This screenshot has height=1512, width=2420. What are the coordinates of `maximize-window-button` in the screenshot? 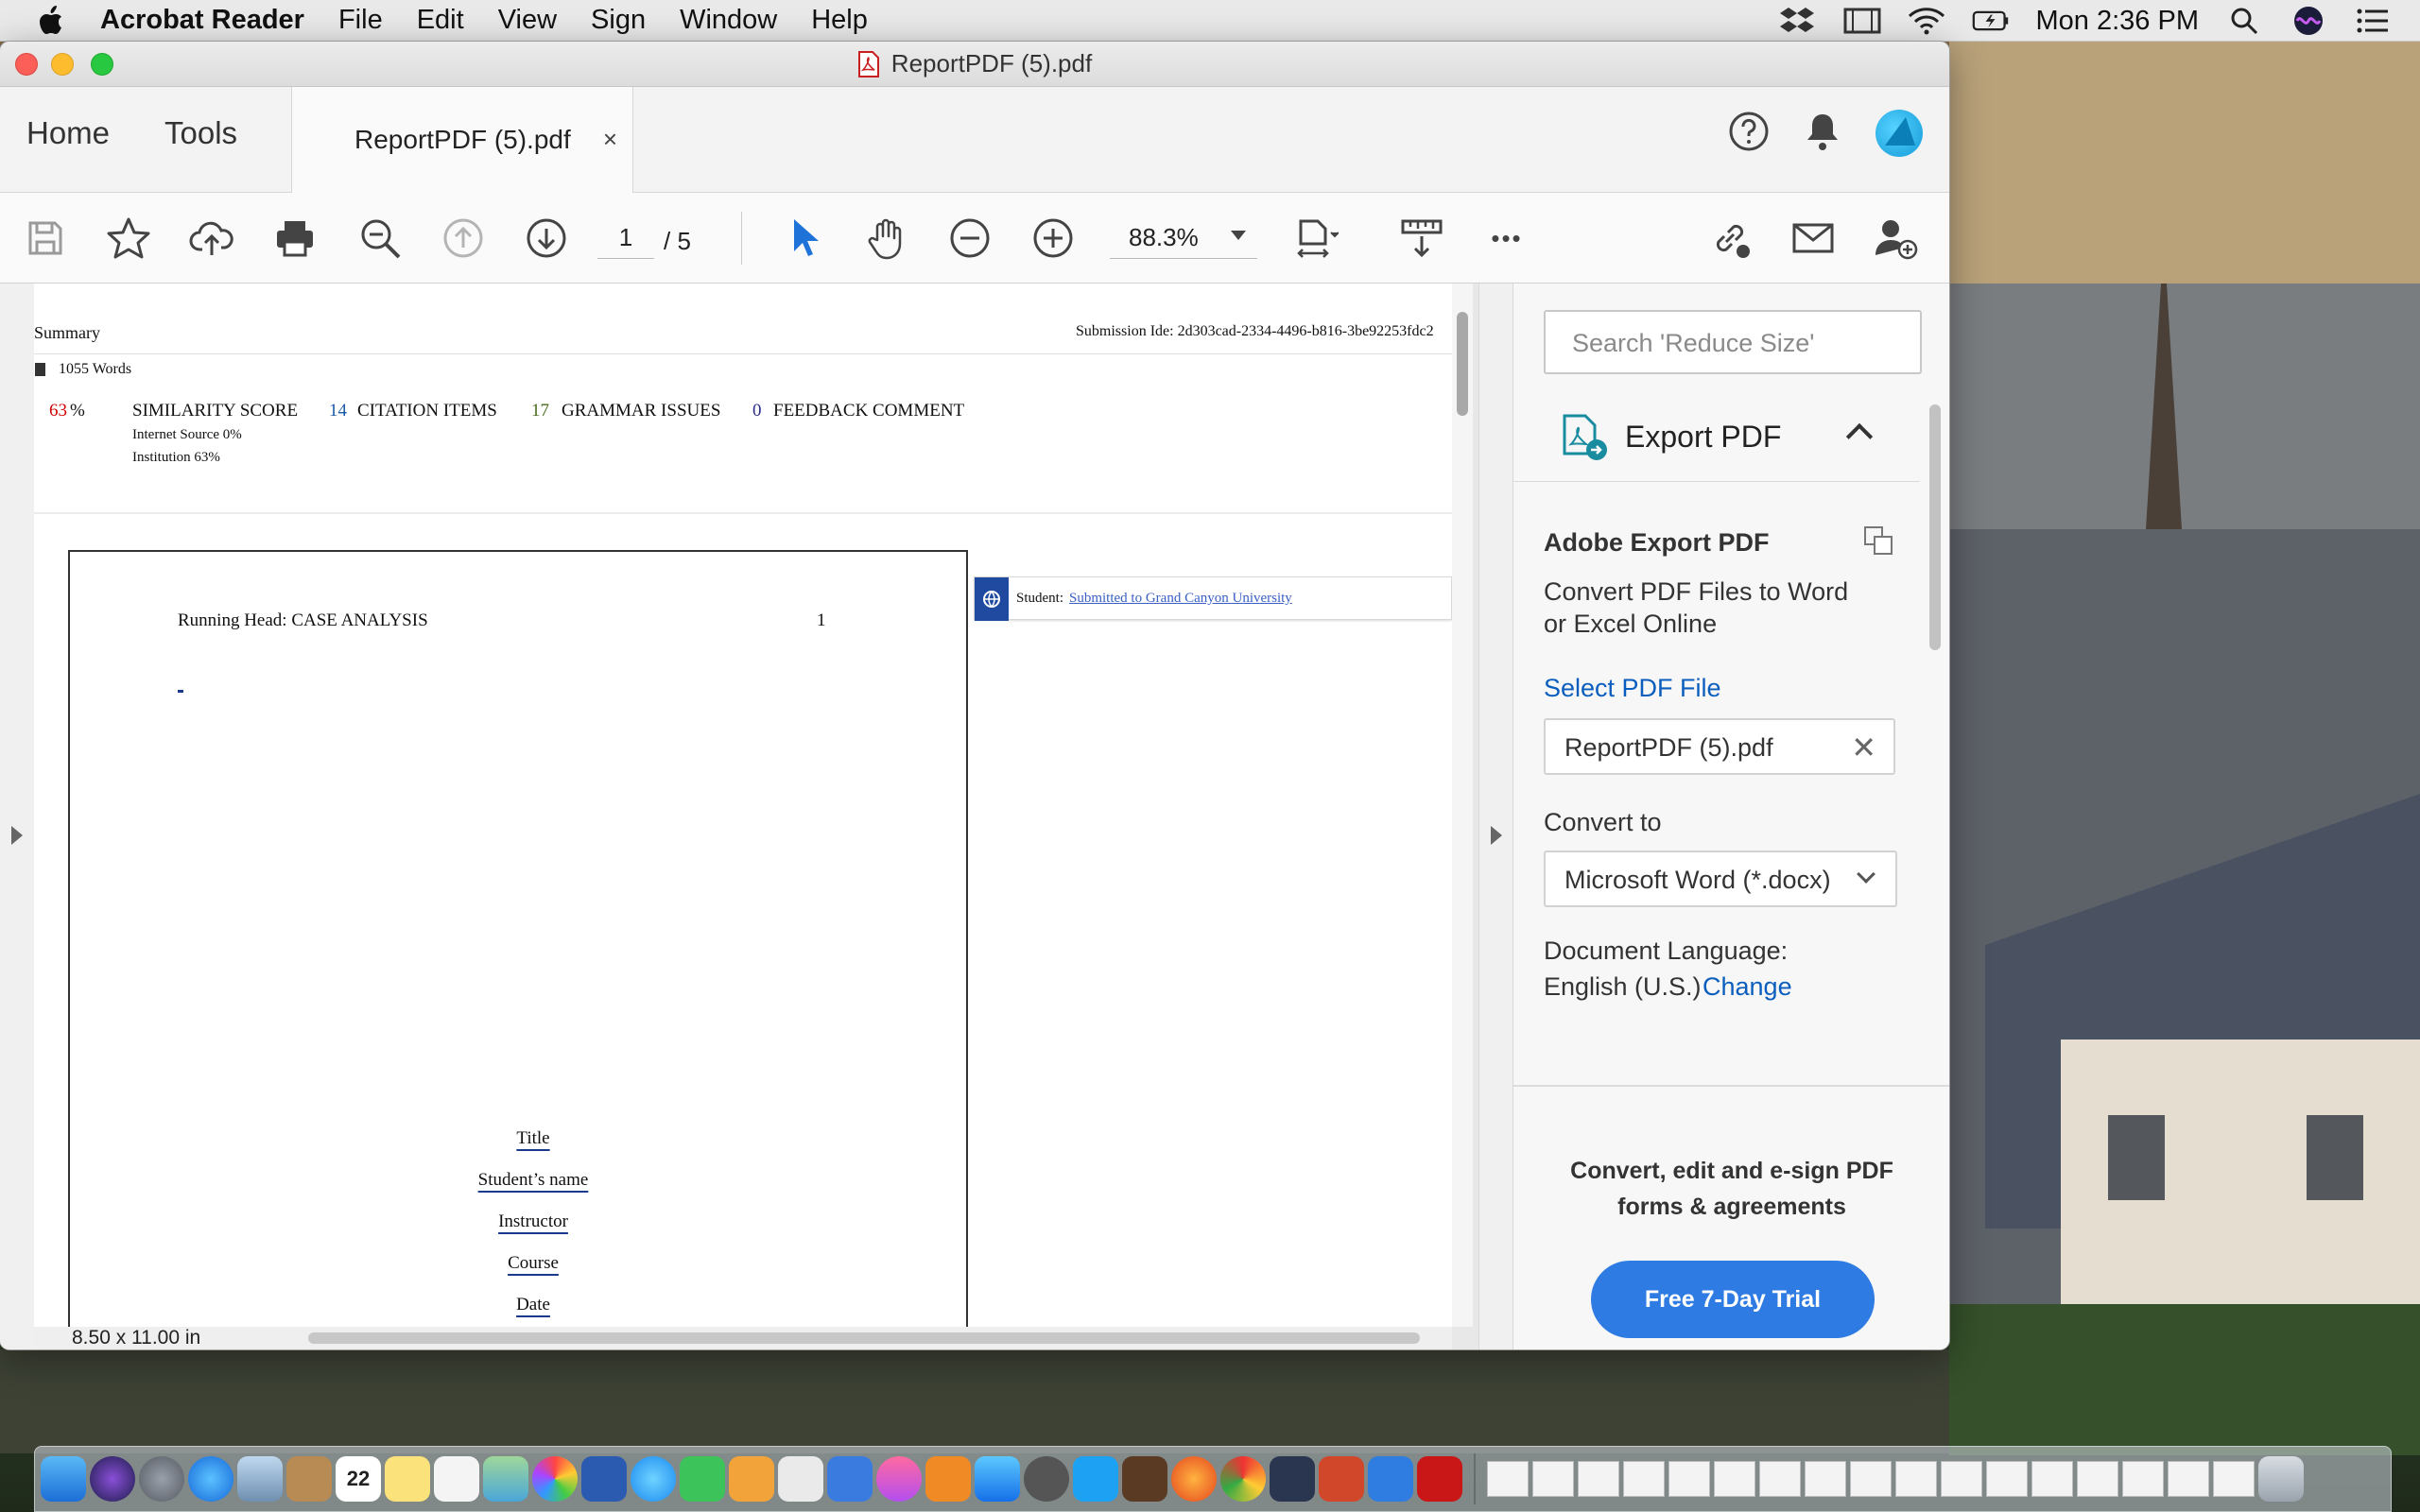 It's located at (102, 64).